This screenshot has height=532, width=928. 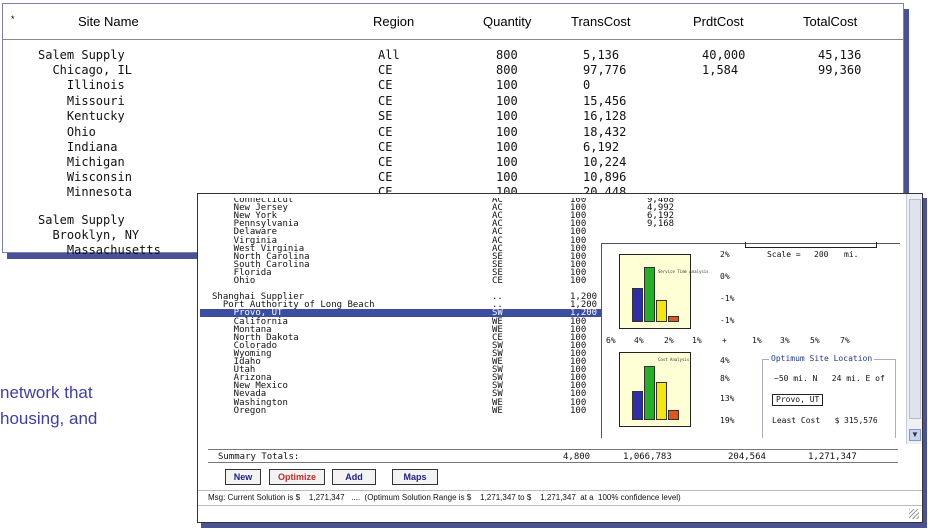 I want to click on transcost-cell: 18,432, so click(x=605, y=132).